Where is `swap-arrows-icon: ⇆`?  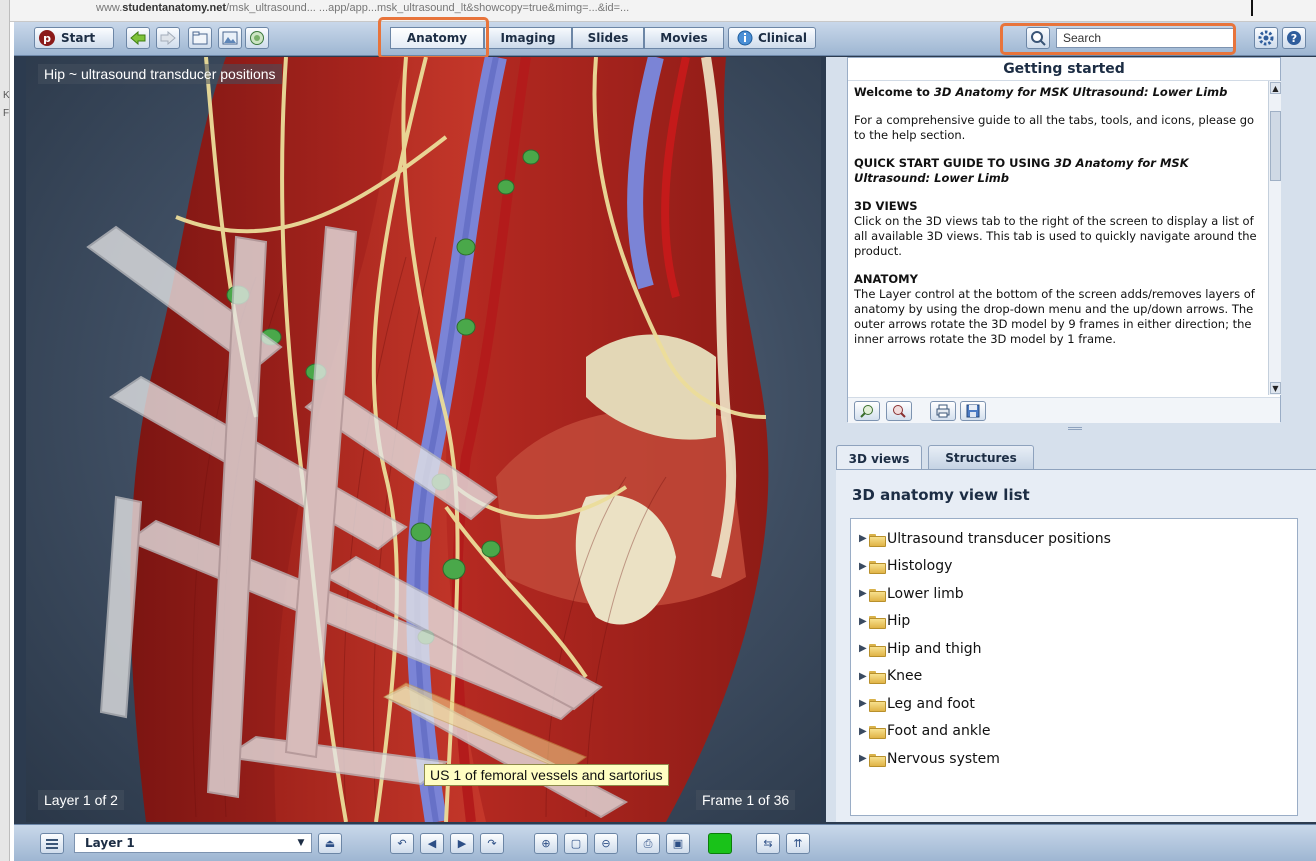
swap-arrows-icon: ⇆ is located at coordinates (768, 843).